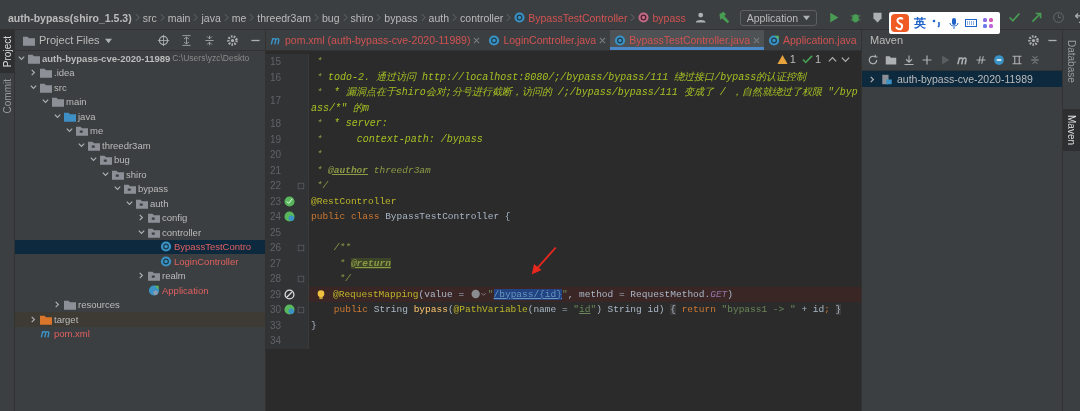 The height and width of the screenshot is (411, 1080). I want to click on lightbulb-icon, so click(321, 294).